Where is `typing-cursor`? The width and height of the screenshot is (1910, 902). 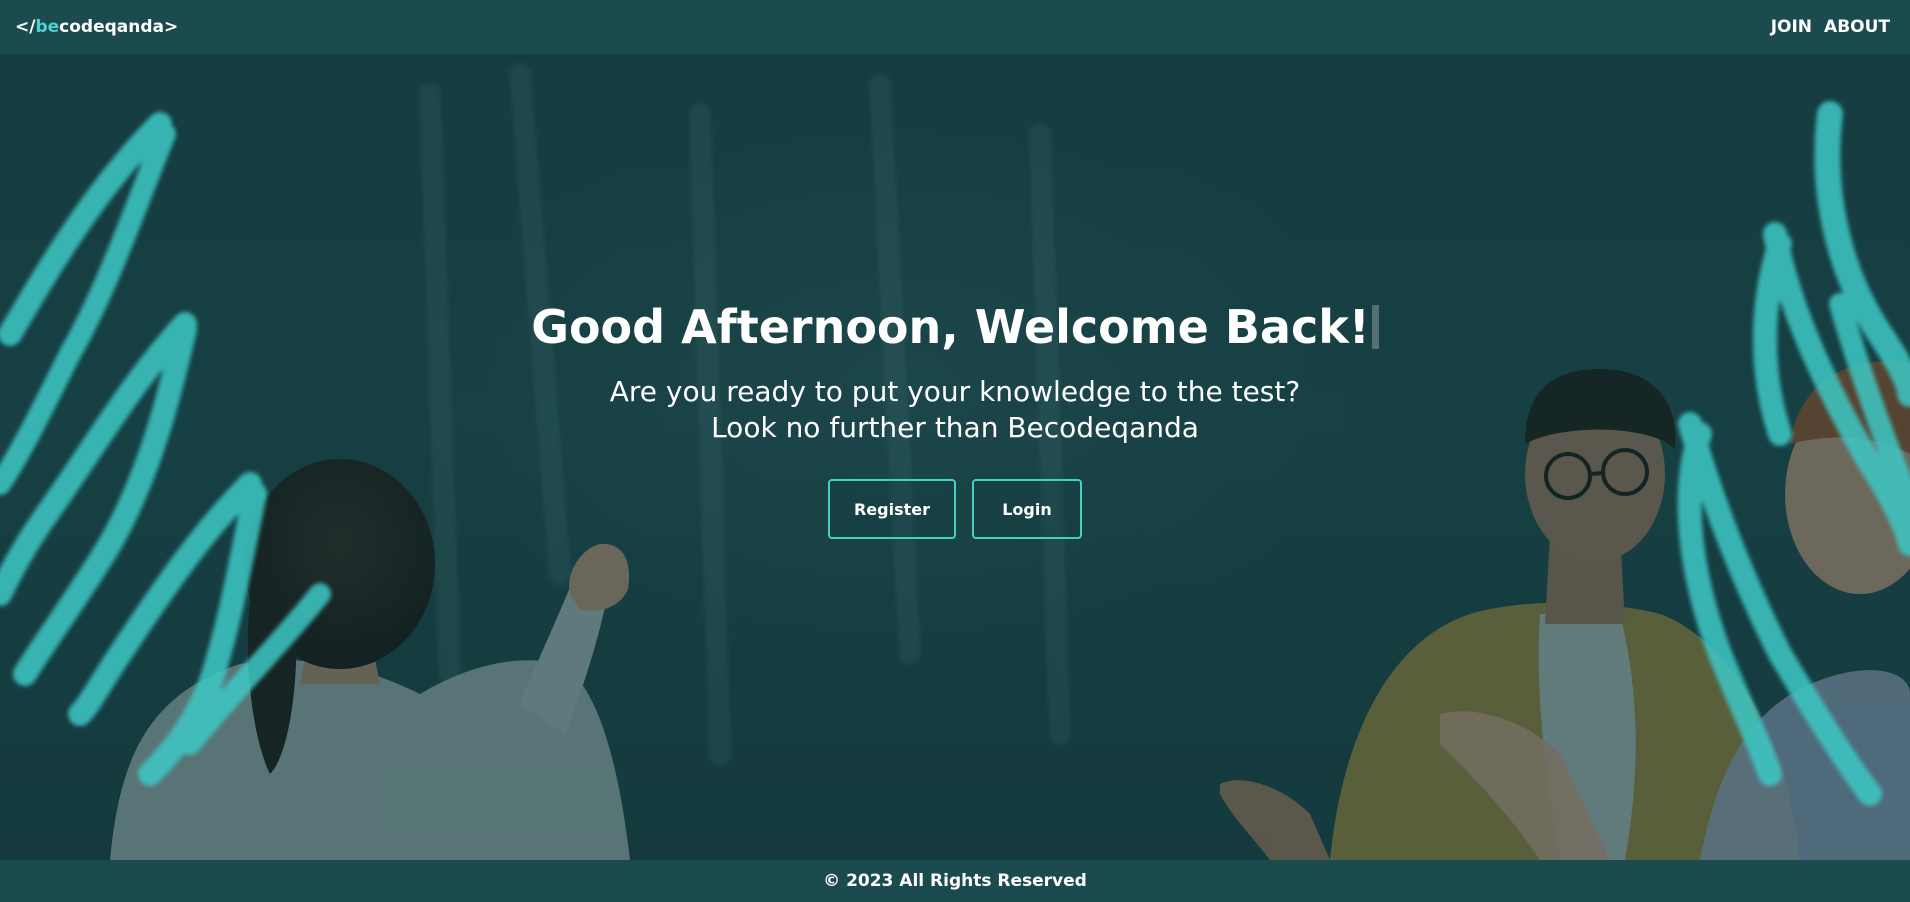 typing-cursor is located at coordinates (1375, 327).